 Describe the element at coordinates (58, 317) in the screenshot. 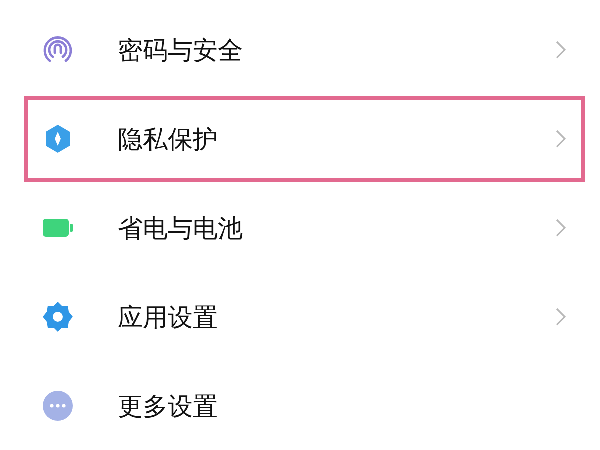

I see `settings-icon` at that location.